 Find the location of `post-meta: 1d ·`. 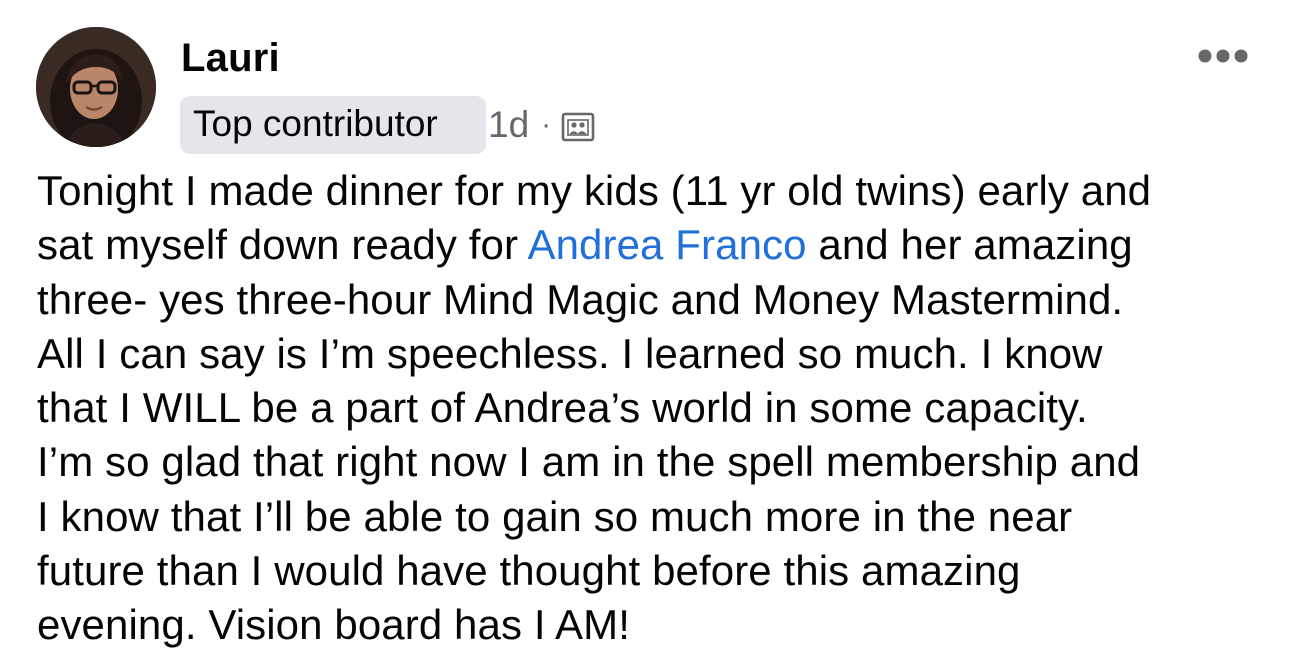

post-meta: 1d · is located at coordinates (541, 125).